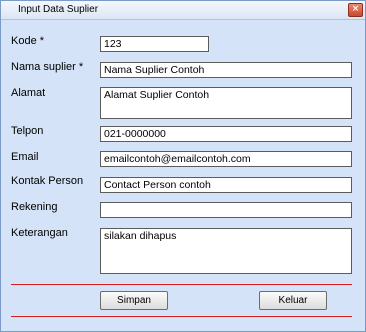  Describe the element at coordinates (154, 44) in the screenshot. I see `kode-input: 123` at that location.